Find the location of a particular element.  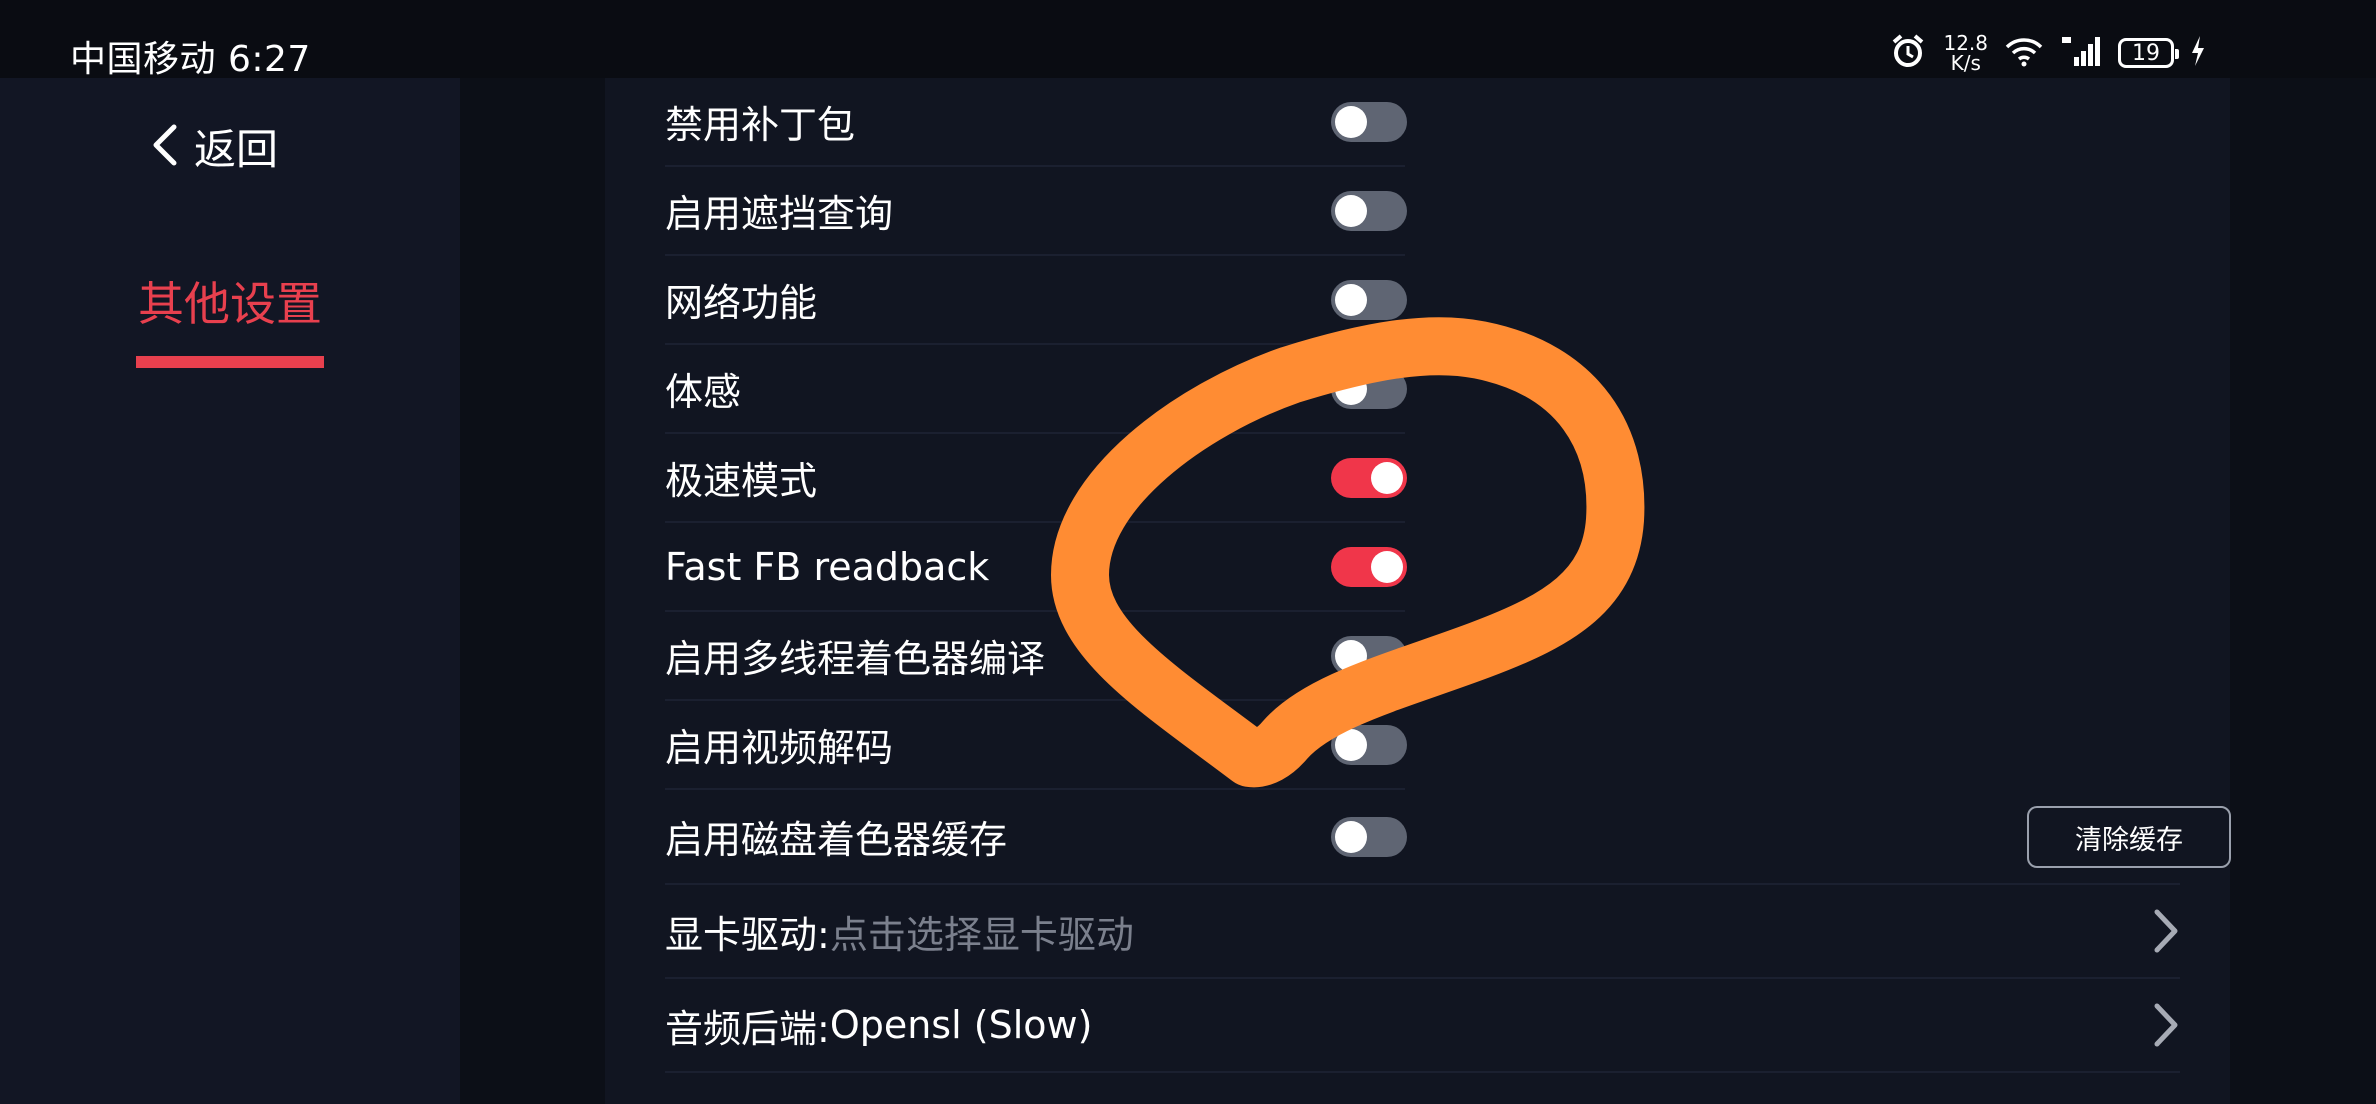

setting-row-fast-fb-readback: Fast FB readback is located at coordinates (1036, 567).